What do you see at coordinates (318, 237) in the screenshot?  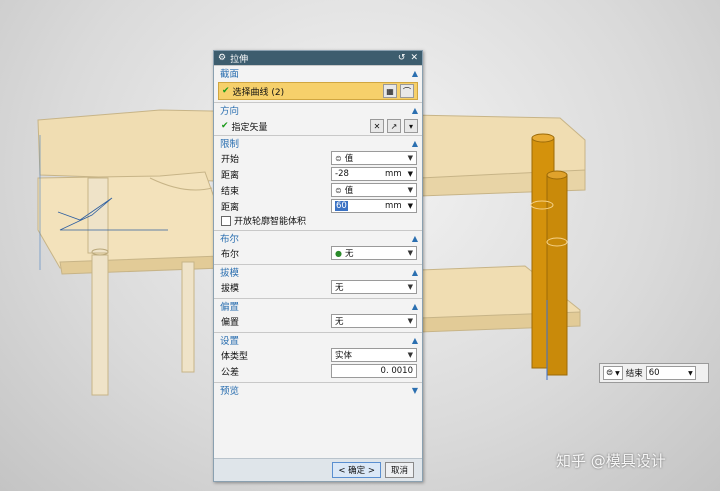 I see `section-header-boolean: 布尔 ▲` at bounding box center [318, 237].